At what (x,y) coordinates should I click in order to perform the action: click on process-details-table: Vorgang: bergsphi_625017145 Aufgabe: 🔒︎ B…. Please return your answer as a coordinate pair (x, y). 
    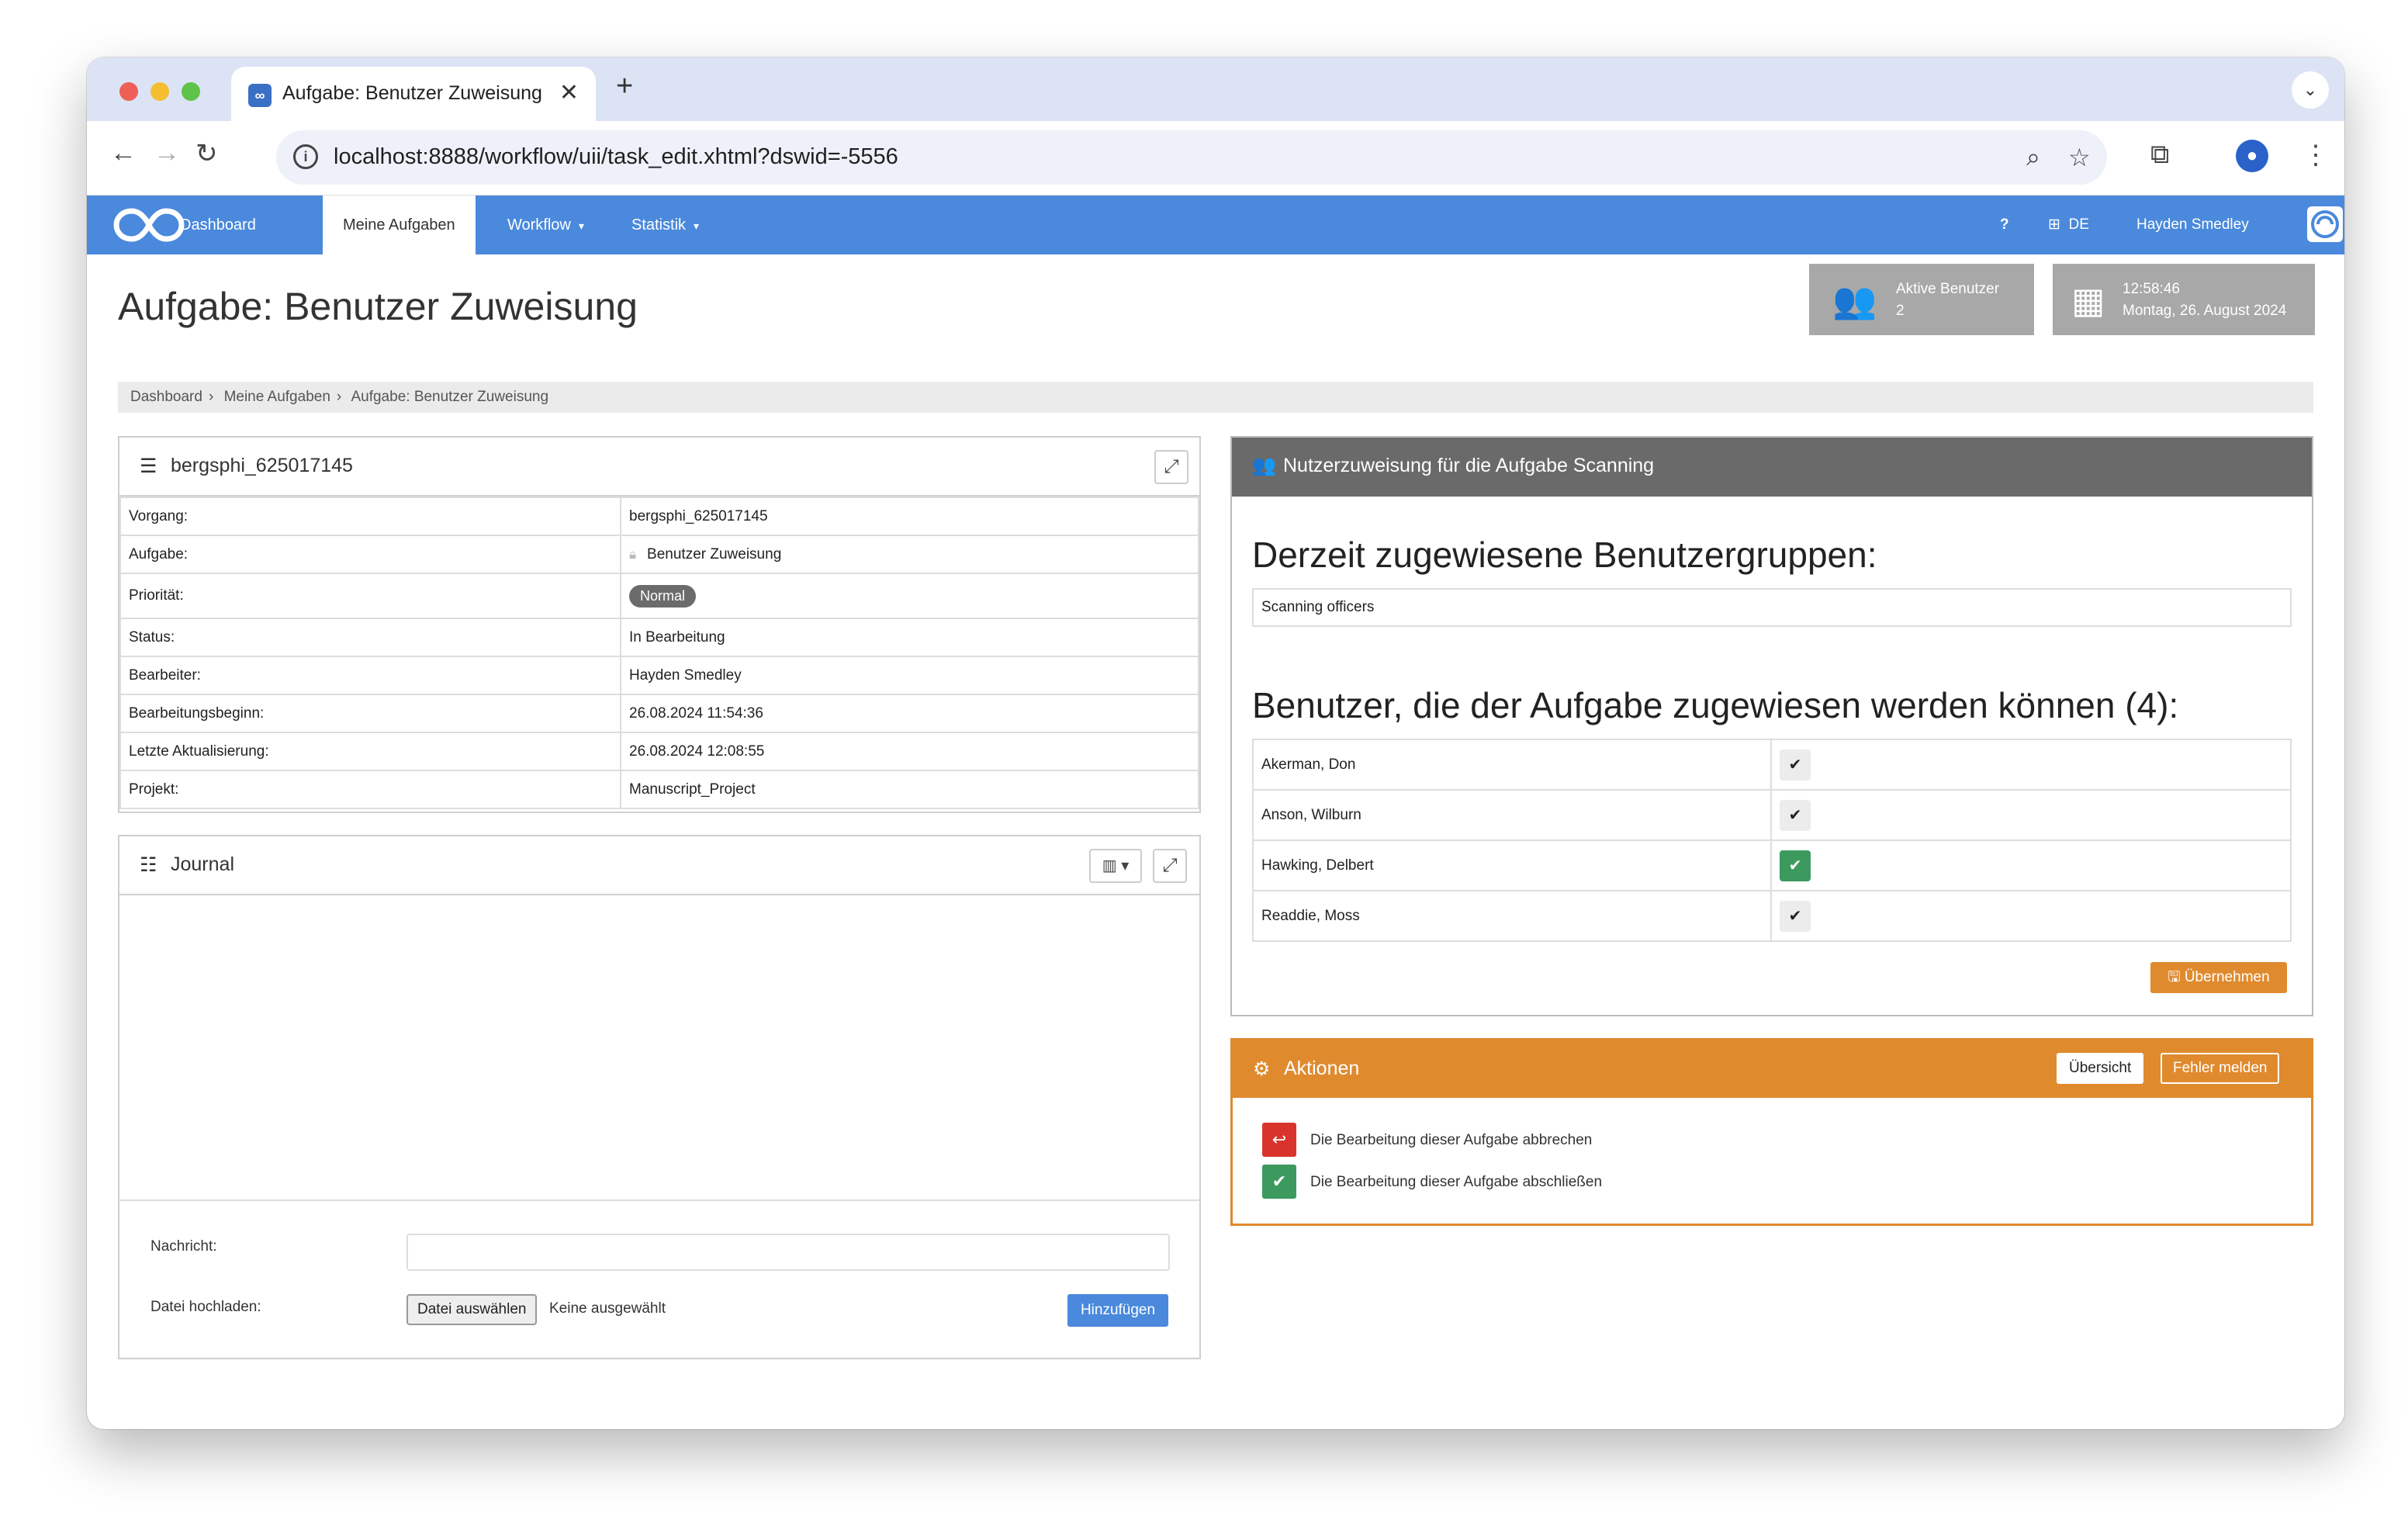
    Looking at the image, I should click on (659, 653).